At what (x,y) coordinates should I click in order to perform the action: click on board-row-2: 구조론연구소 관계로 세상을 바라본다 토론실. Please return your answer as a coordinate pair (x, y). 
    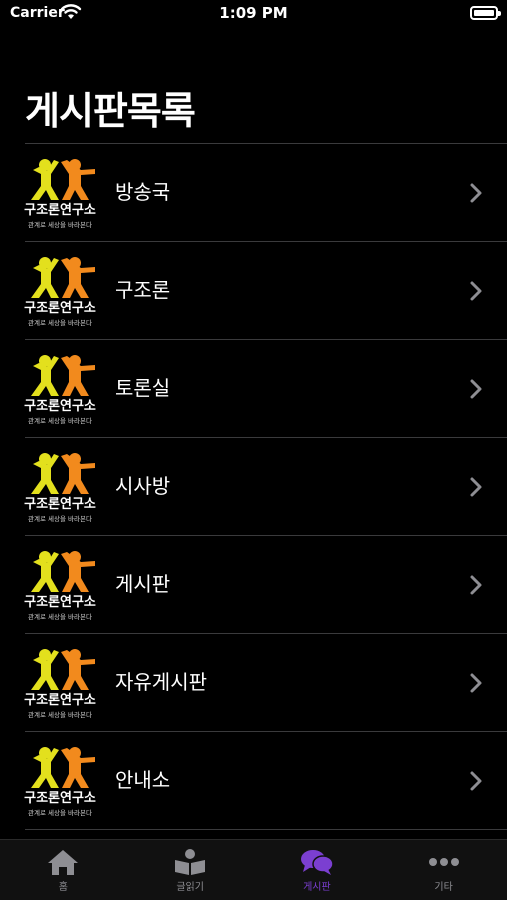
    Looking at the image, I should click on (265, 389).